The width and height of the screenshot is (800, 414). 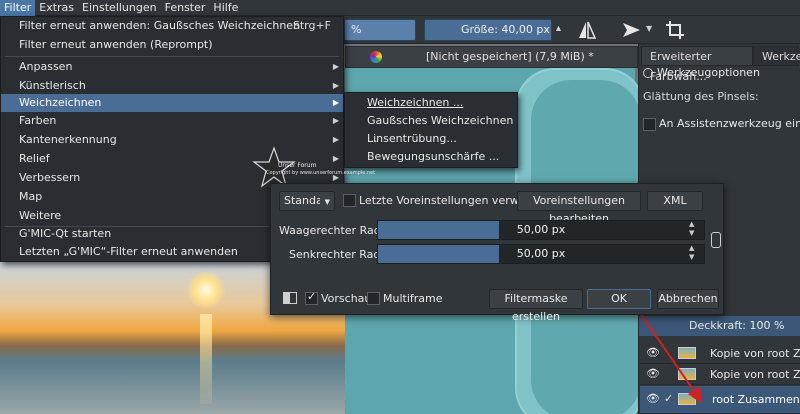 I want to click on h-radius-value: 50,00 px, so click(x=541, y=229).